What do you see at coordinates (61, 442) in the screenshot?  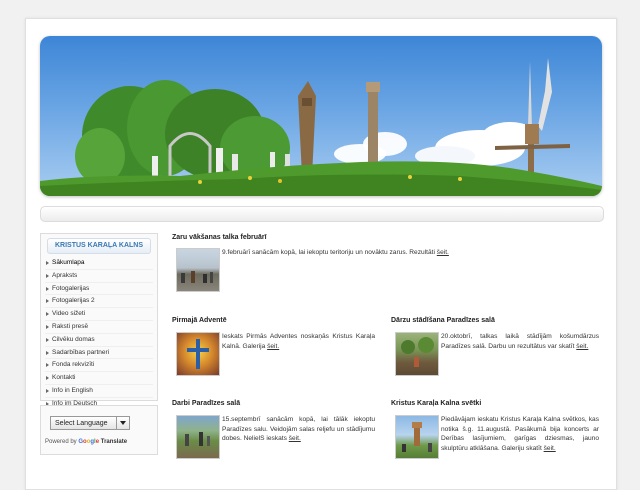 I see `powered-by-label: Powered by` at bounding box center [61, 442].